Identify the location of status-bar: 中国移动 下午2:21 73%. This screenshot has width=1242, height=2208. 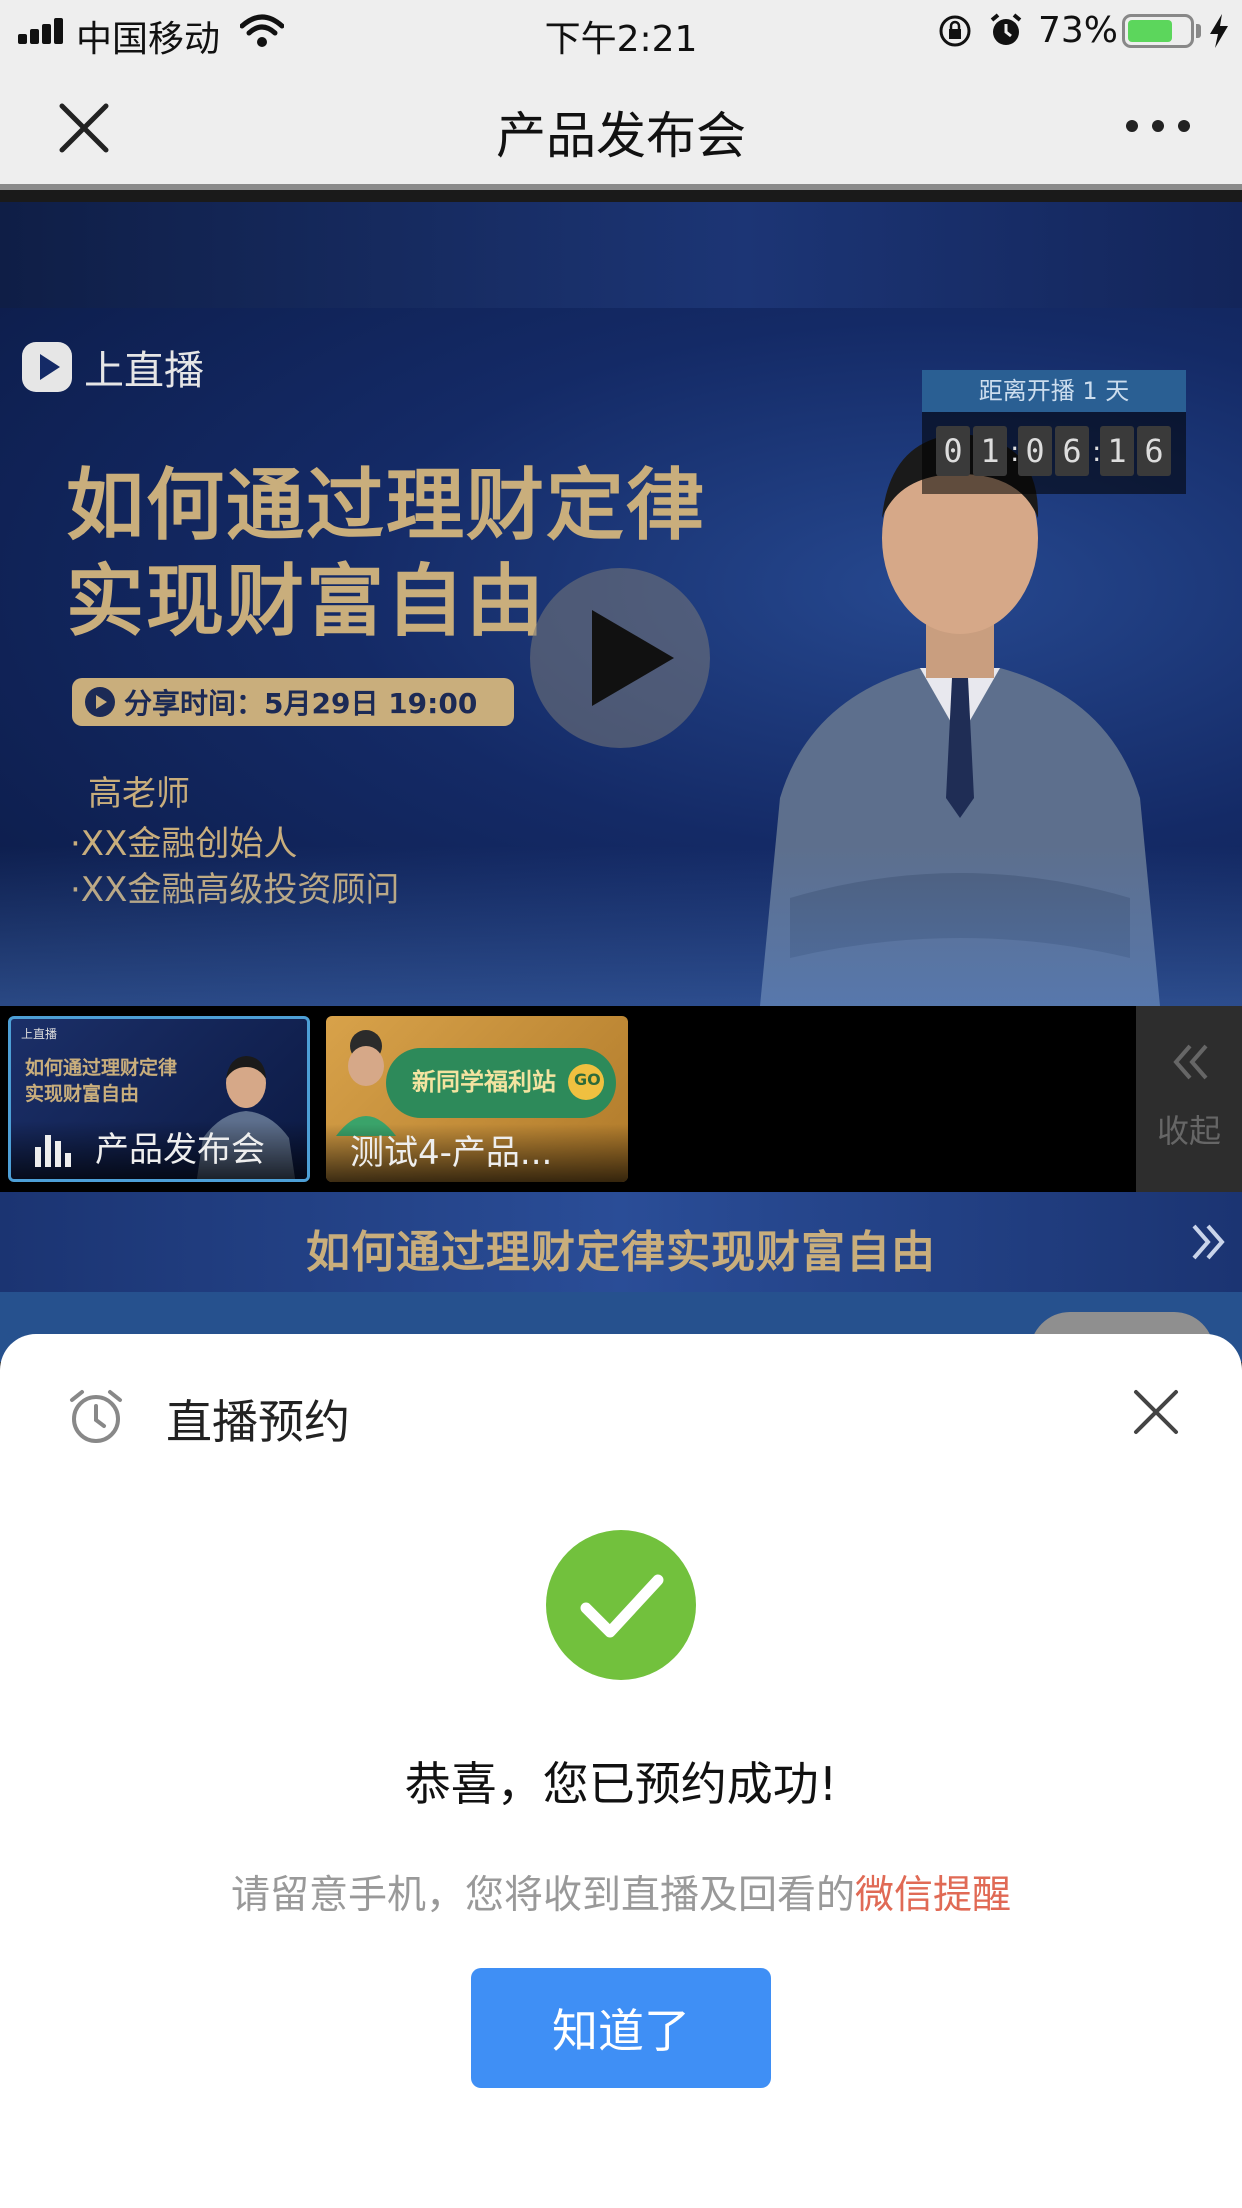
(621, 31).